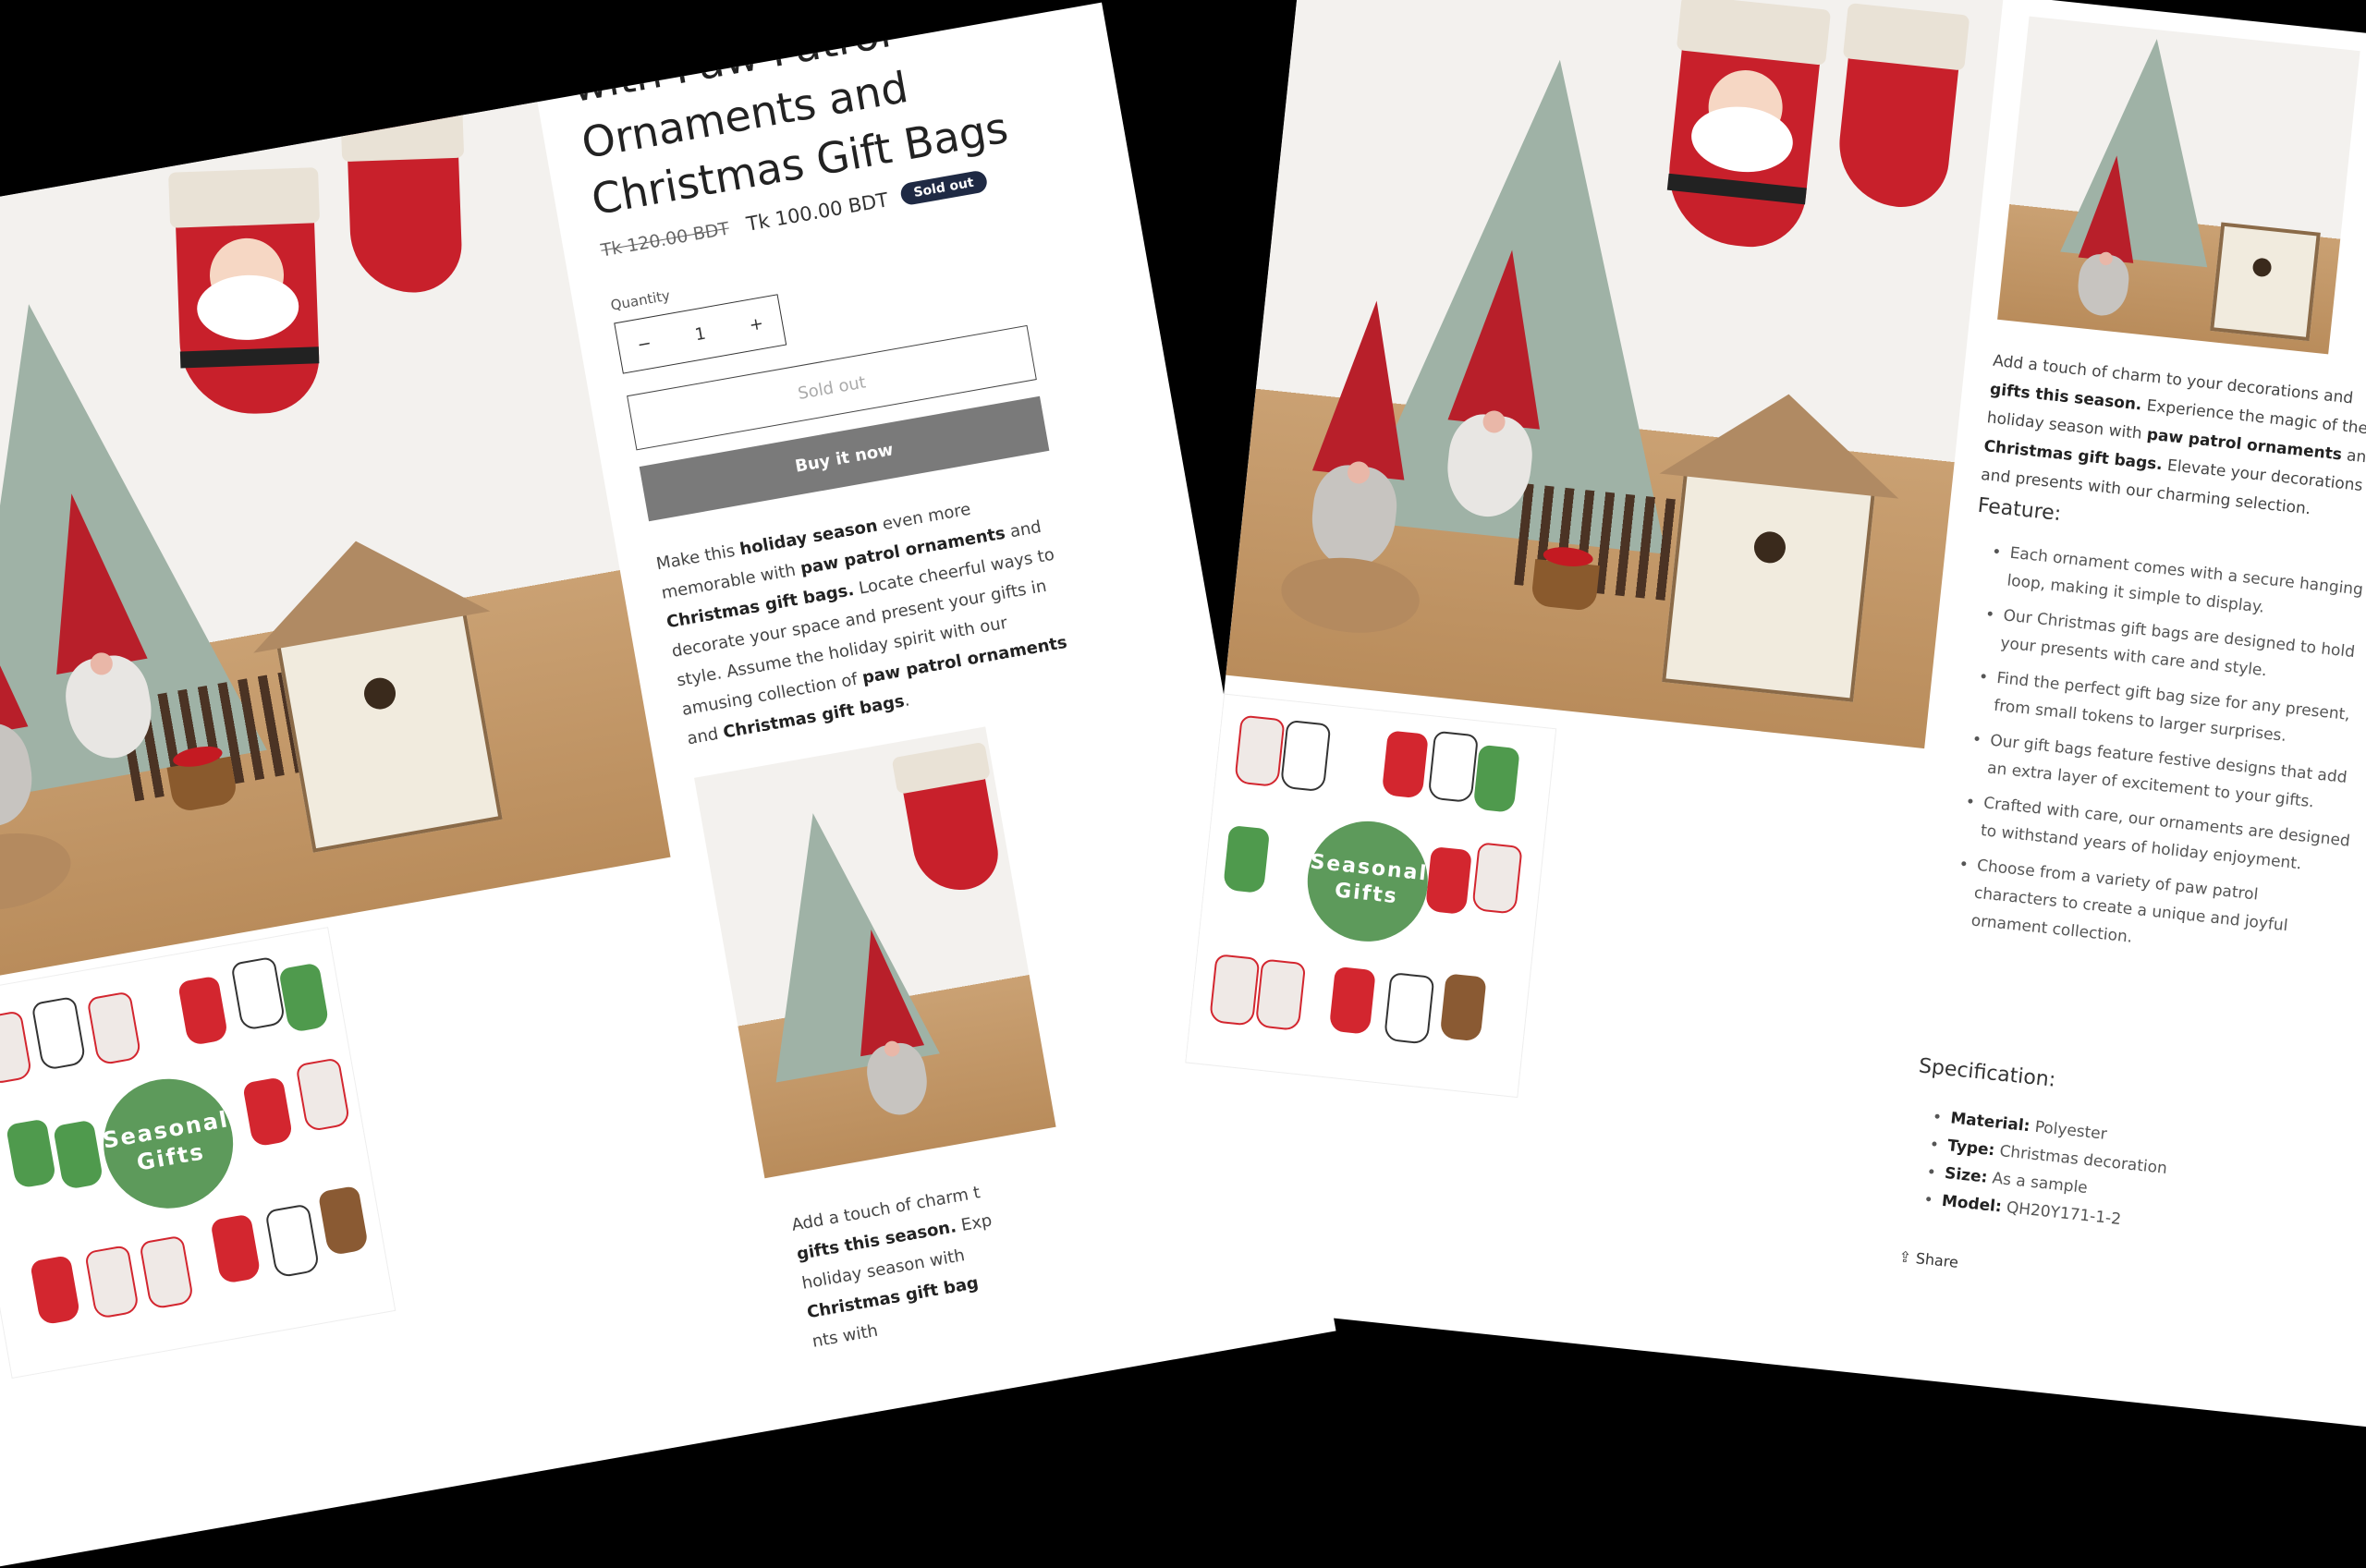  Describe the element at coordinates (39, 871) in the screenshot. I see `wood-stump` at that location.